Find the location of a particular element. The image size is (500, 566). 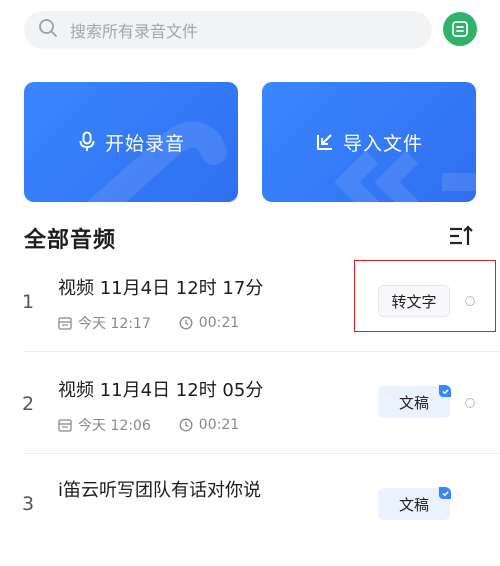

select-radio is located at coordinates (470, 403).